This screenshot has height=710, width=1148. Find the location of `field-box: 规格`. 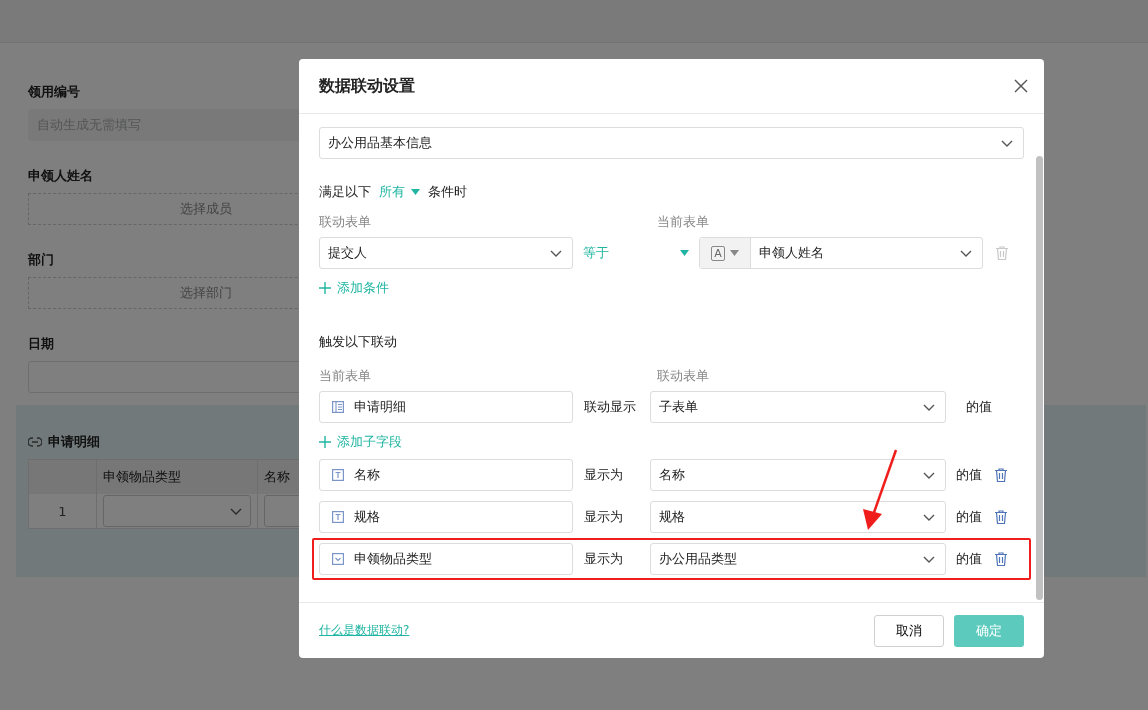

field-box: 规格 is located at coordinates (446, 517).